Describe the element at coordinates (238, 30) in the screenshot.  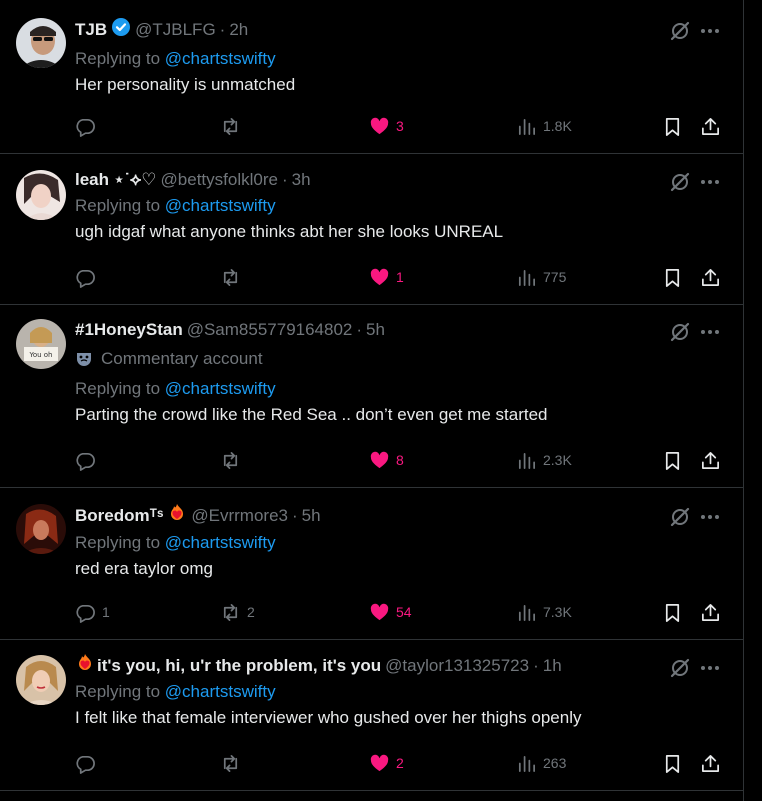
I see `timestamp: 2h` at that location.